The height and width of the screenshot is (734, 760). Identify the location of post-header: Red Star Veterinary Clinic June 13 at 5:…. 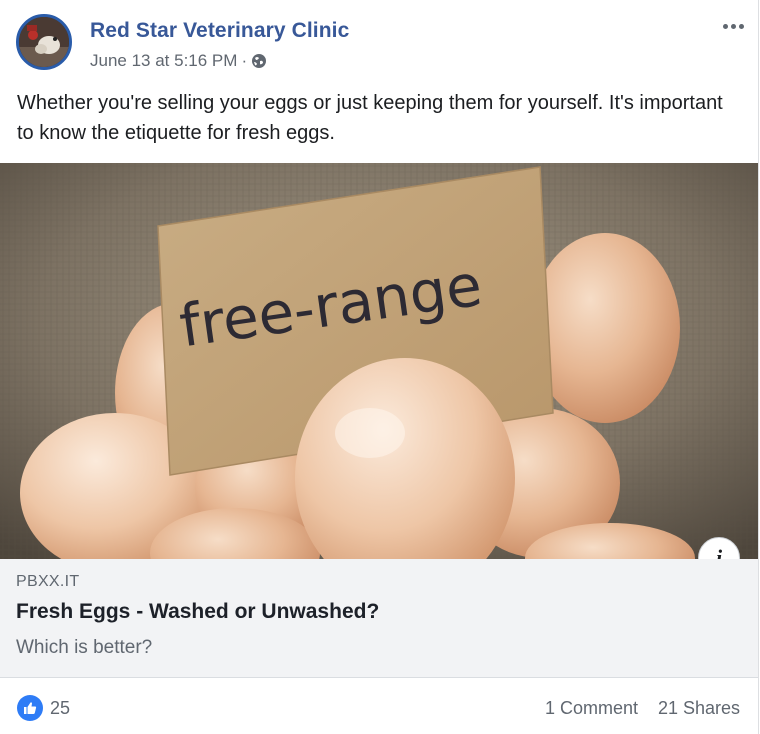
(379, 40).